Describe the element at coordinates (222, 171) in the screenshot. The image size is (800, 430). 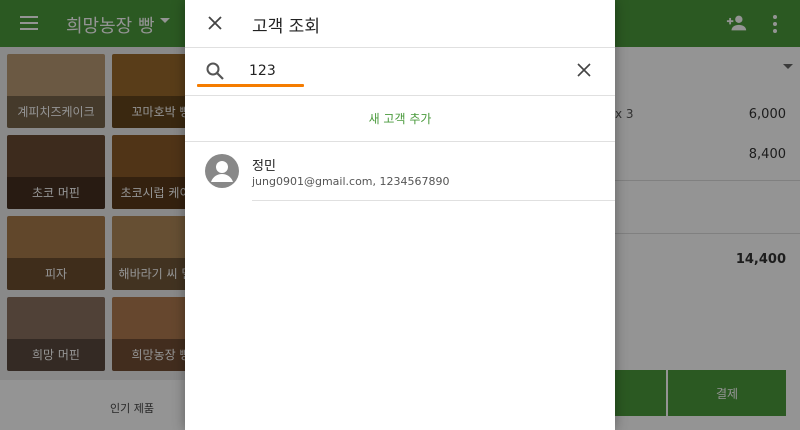
I see `avatar-icon` at that location.